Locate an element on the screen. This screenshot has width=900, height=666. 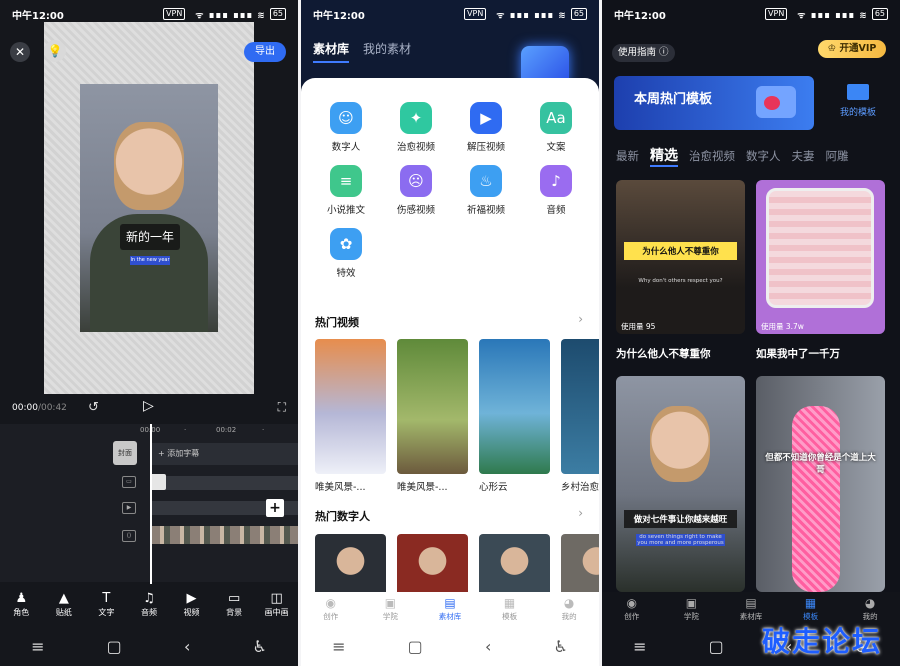
template-card: 使用量 3.7w is located at coordinates (820, 257).